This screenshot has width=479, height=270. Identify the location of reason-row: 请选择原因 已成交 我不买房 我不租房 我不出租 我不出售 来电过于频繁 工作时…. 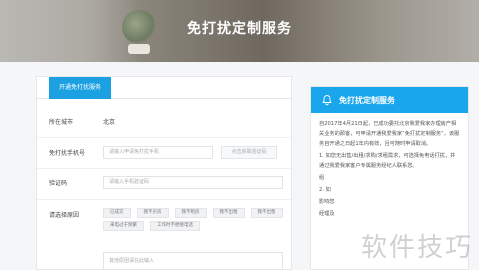
(171, 219).